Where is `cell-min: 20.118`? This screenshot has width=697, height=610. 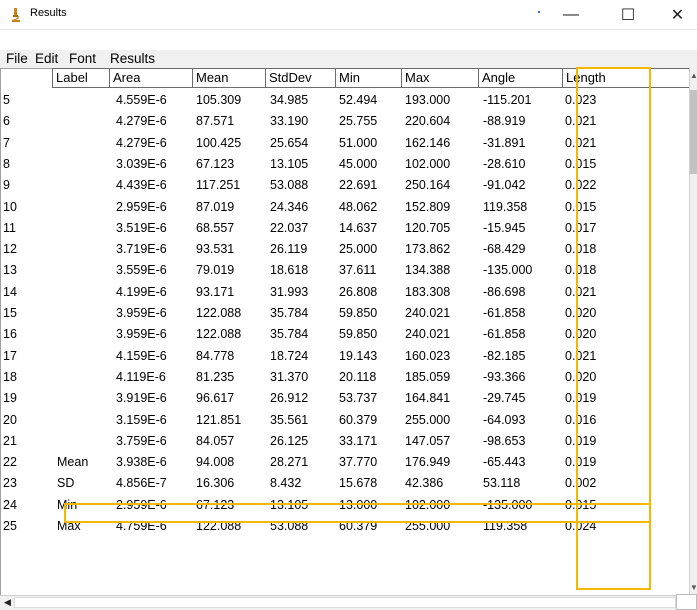 cell-min: 20.118 is located at coordinates (357, 377).